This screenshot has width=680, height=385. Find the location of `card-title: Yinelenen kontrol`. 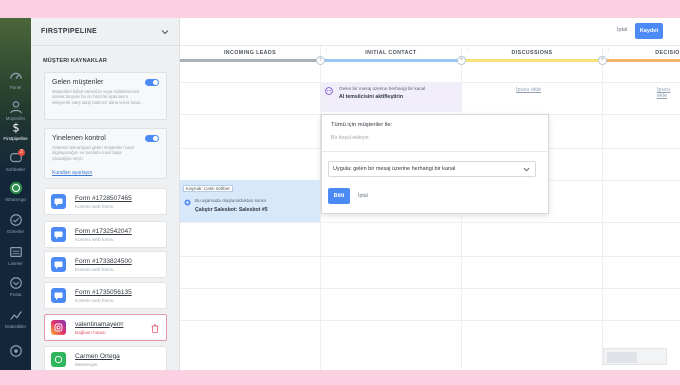

card-title: Yinelenen kontrol is located at coordinates (79, 138).